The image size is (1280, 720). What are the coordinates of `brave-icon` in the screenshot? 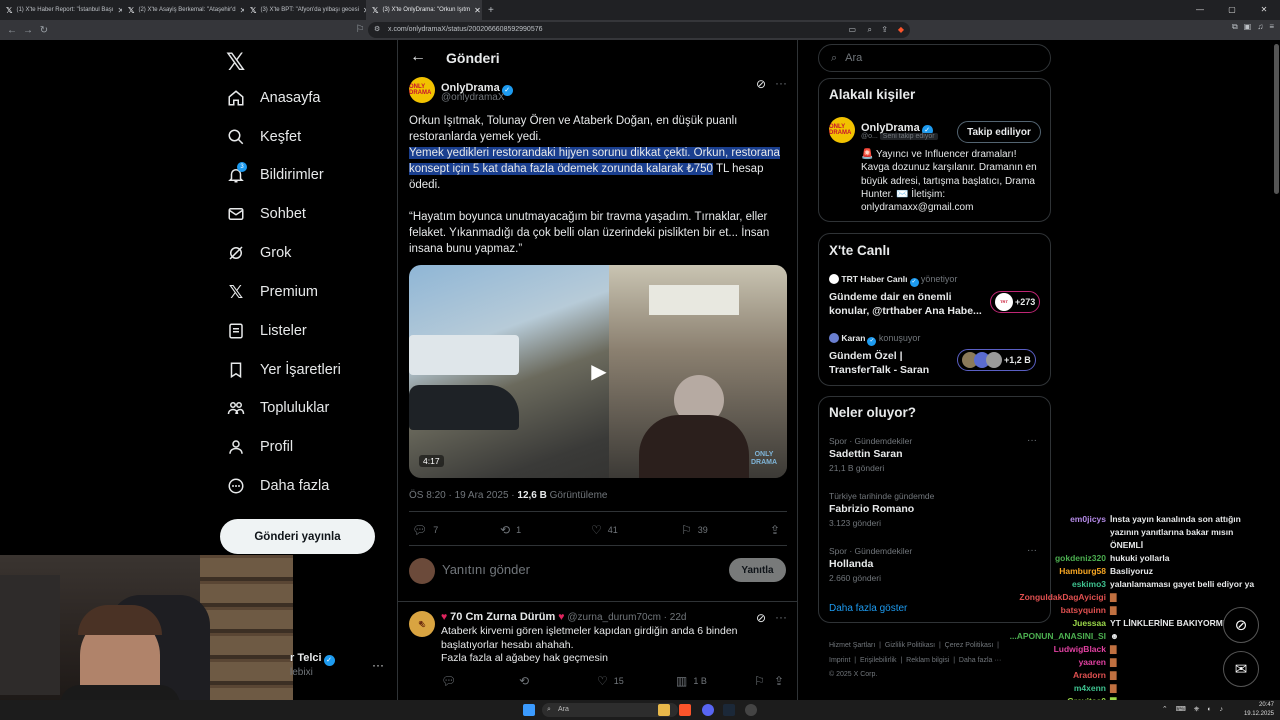 It's located at (685, 710).